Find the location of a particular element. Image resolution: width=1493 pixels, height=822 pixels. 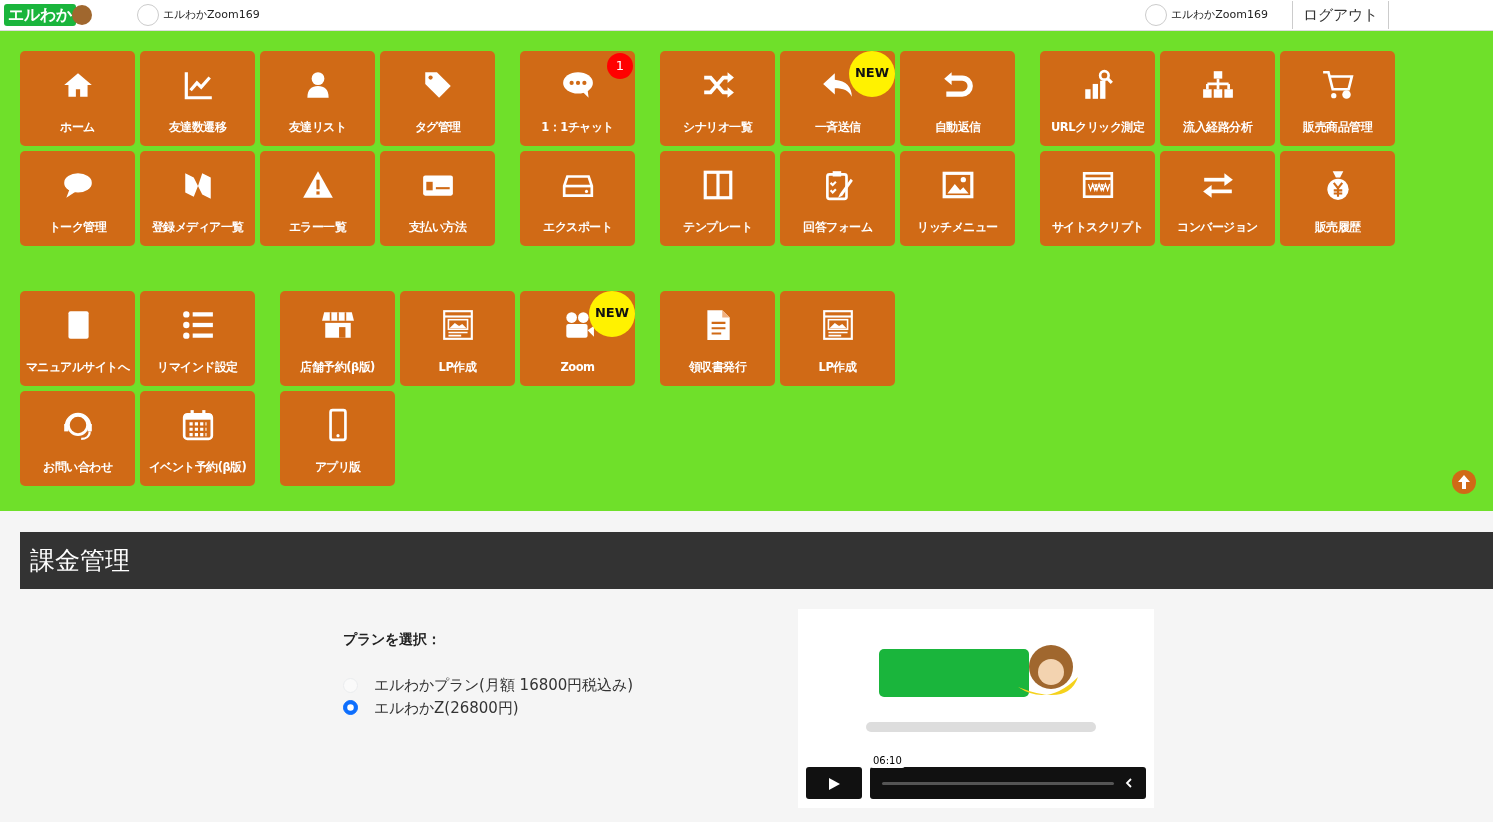

menu-tile: NEW 一斉送信 is located at coordinates (837, 98).